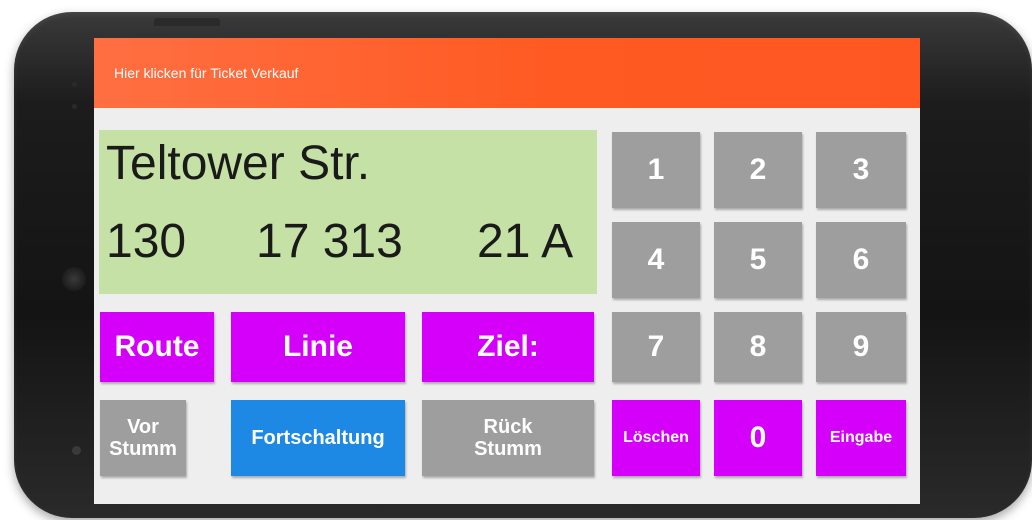  Describe the element at coordinates (76, 450) in the screenshot. I see `microphone-dot` at that location.